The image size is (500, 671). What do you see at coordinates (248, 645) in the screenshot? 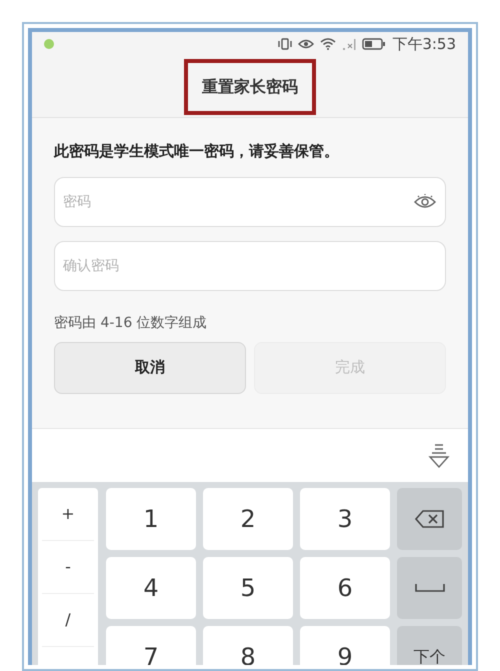
I see `digit-key: 8` at bounding box center [248, 645].